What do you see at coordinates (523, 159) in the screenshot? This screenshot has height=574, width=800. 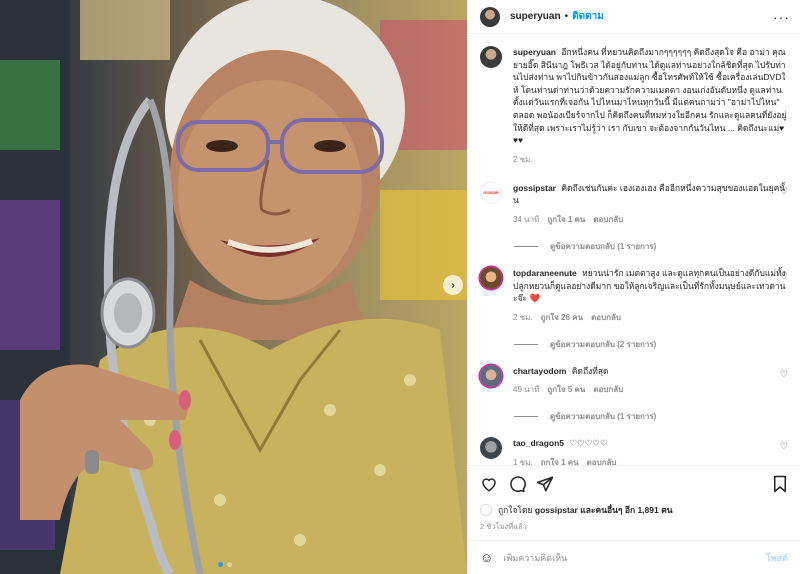 I see `caption-time: 2 ชม.` at bounding box center [523, 159].